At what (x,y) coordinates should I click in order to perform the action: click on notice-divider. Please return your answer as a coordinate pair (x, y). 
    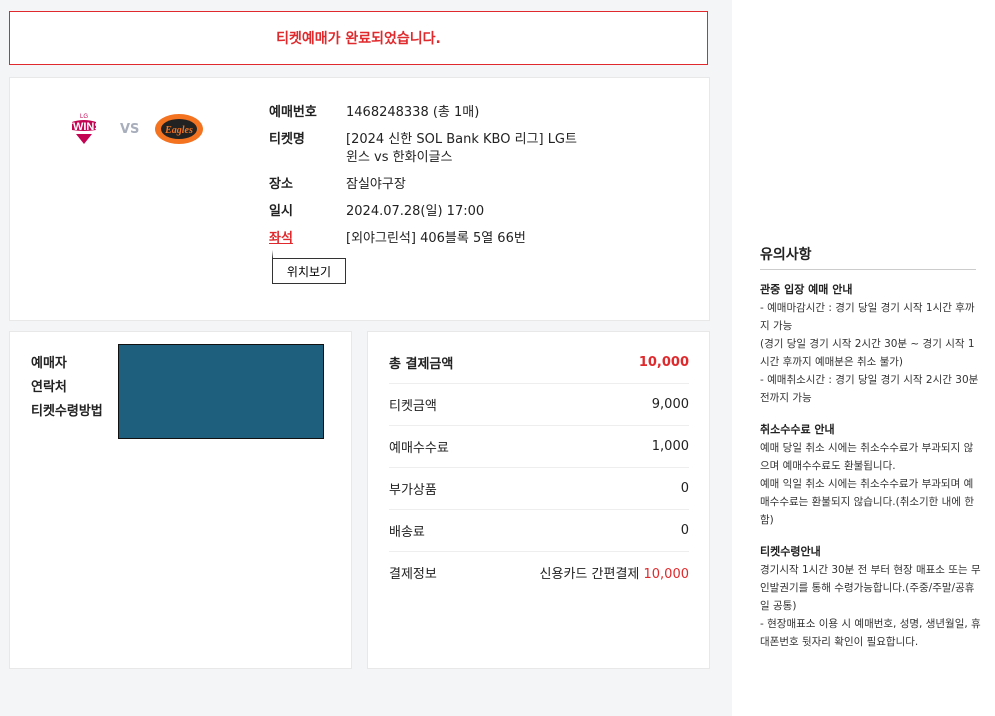
    Looking at the image, I should click on (868, 269).